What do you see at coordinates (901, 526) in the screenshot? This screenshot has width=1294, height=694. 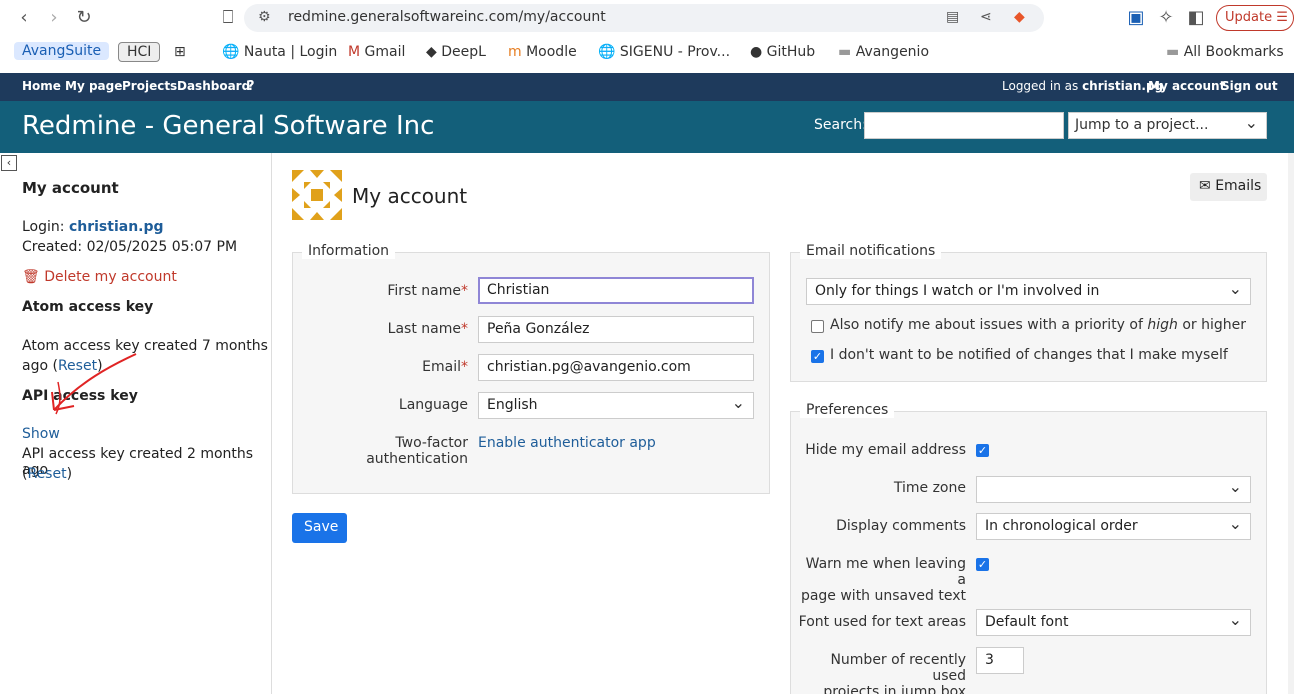 I see `display-comments-label: Display comments` at bounding box center [901, 526].